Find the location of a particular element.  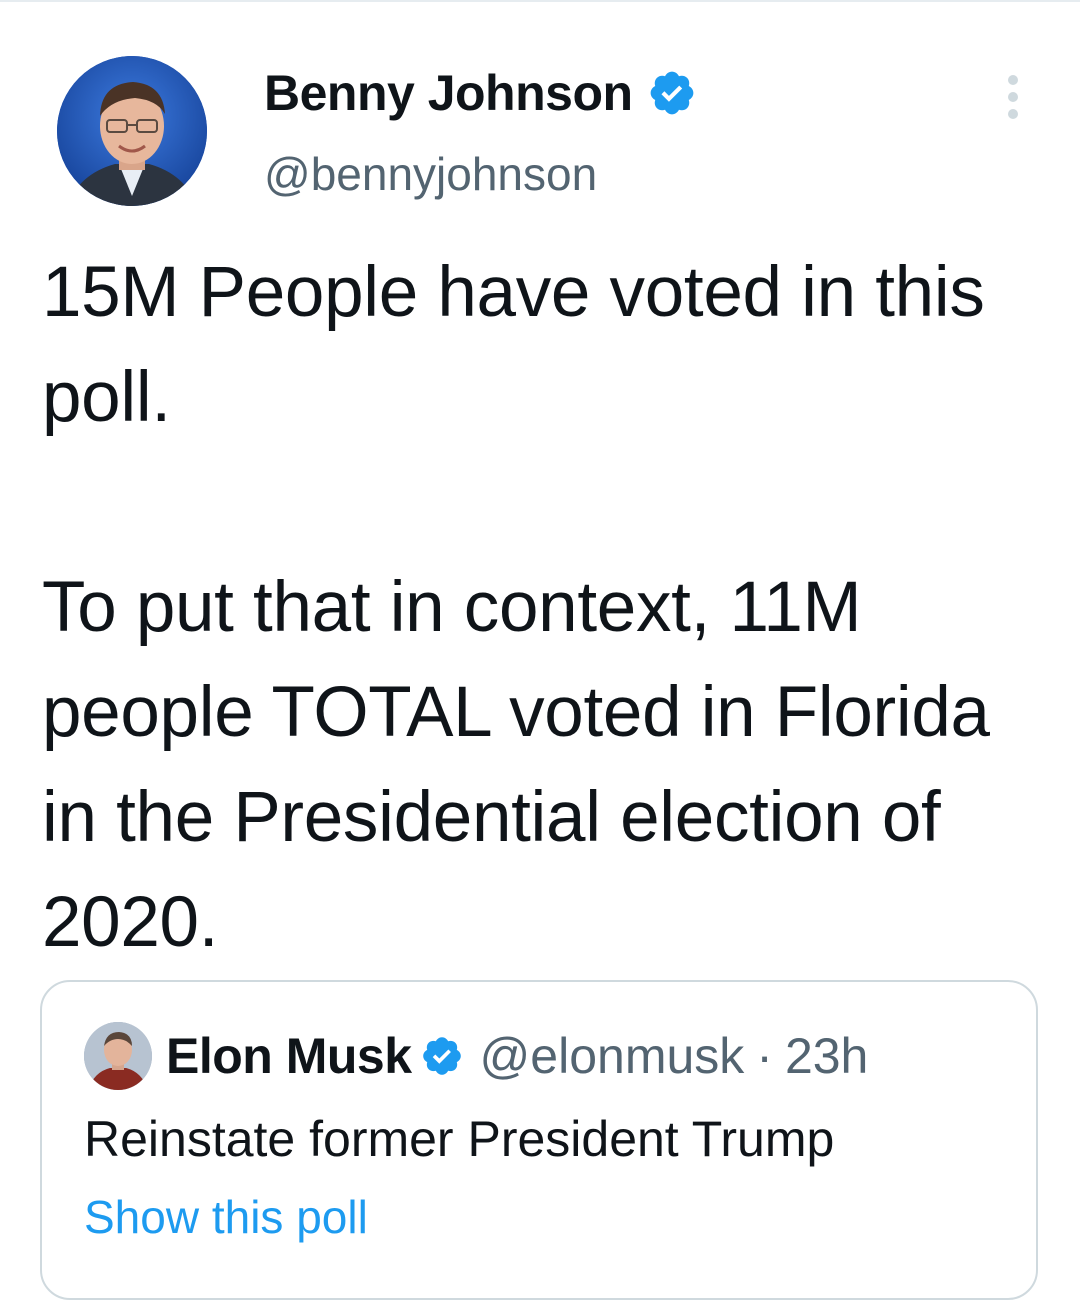

top-divider is located at coordinates (540, 1).